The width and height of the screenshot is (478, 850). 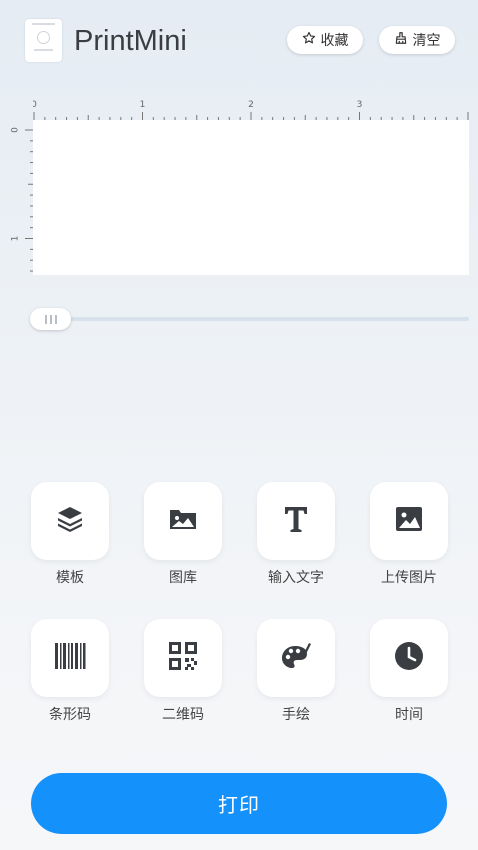 What do you see at coordinates (130, 41) in the screenshot?
I see `app-title: PrintMini` at bounding box center [130, 41].